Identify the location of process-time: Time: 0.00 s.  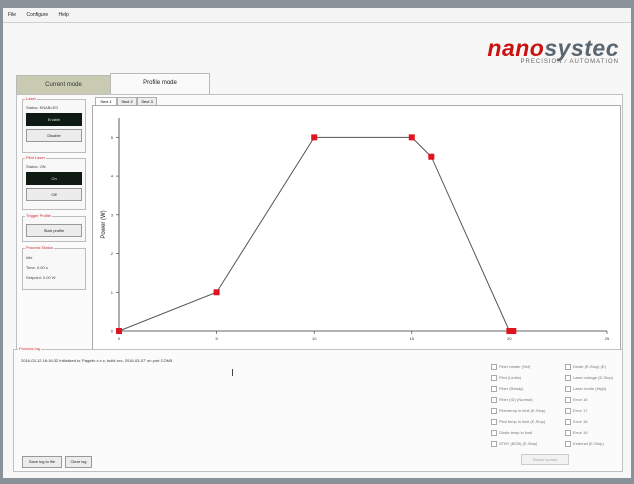
(37, 267).